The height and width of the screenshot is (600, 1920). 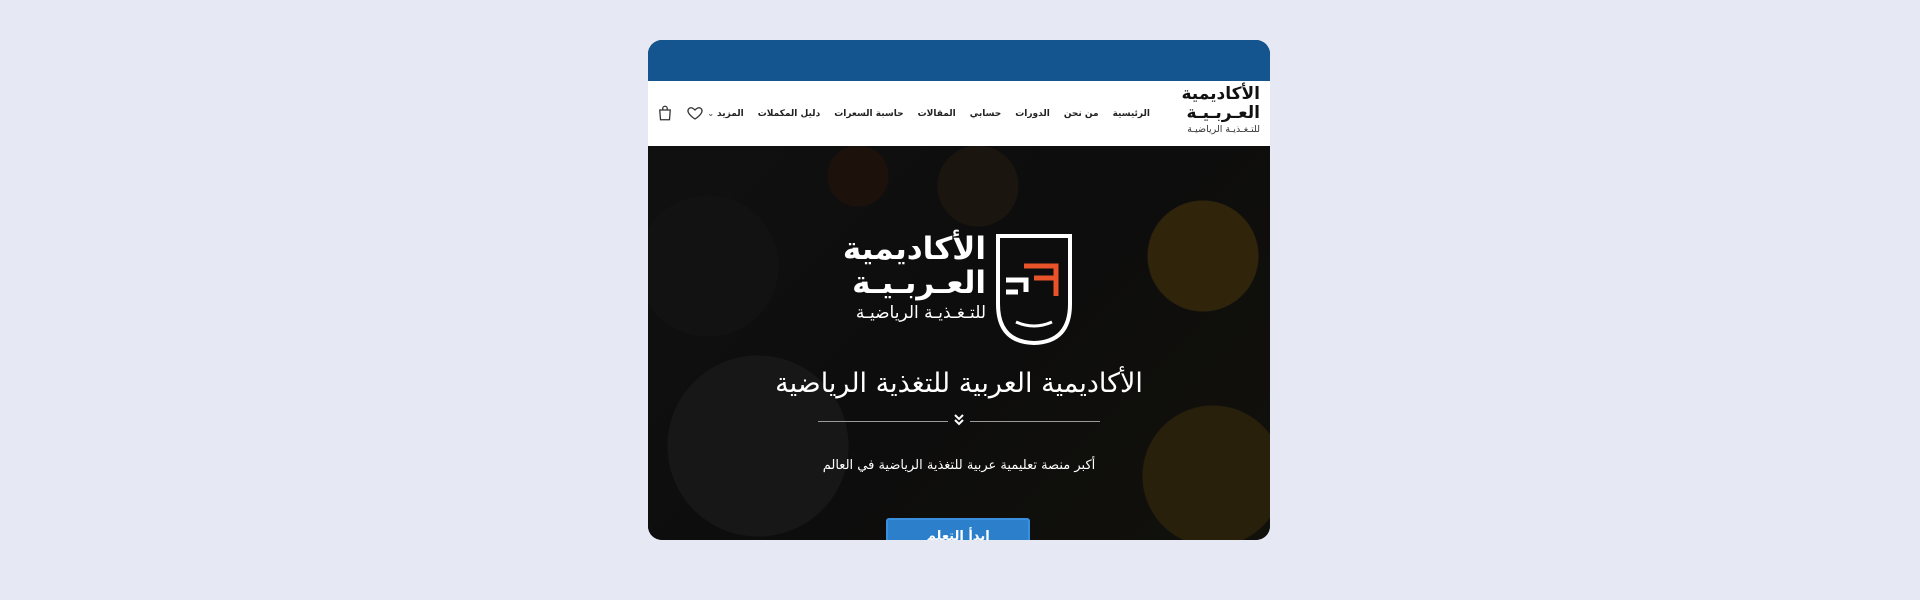 What do you see at coordinates (919, 283) in the screenshot?
I see `hero-logo-line-2: العـربـيـة` at bounding box center [919, 283].